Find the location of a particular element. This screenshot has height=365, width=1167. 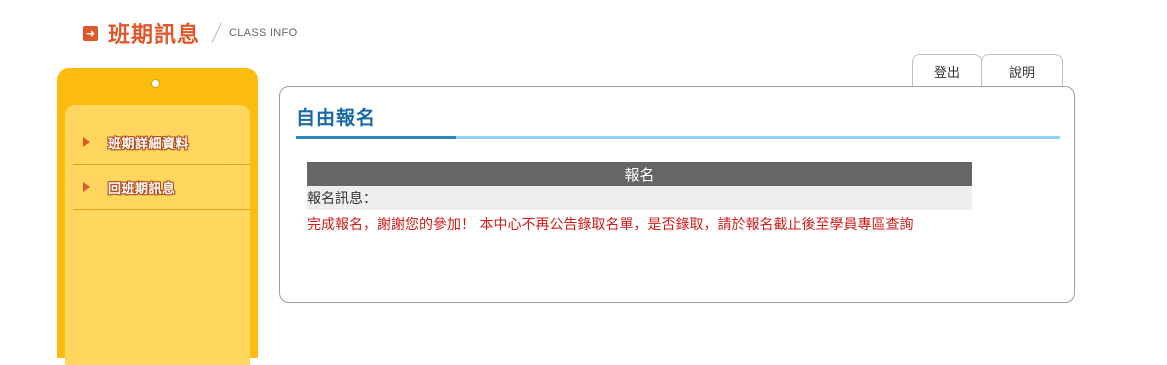

registration-header: 報名 is located at coordinates (639, 174).